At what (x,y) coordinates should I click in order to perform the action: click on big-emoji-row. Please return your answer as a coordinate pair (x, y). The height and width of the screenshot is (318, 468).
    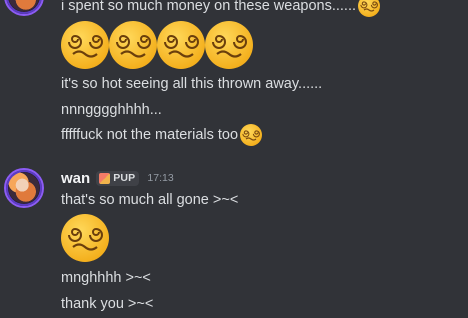
    Looking at the image, I should click on (157, 45).